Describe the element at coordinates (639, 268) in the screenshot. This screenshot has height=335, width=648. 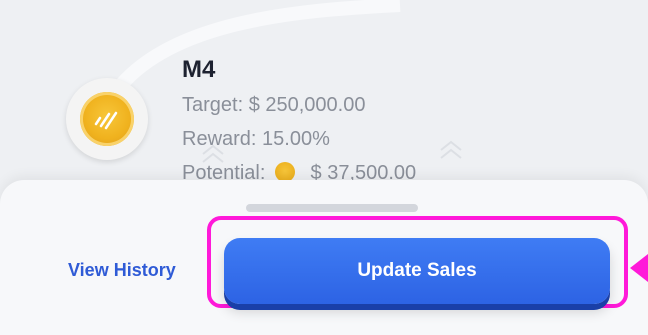
I see `pointer-arrow-icon` at that location.